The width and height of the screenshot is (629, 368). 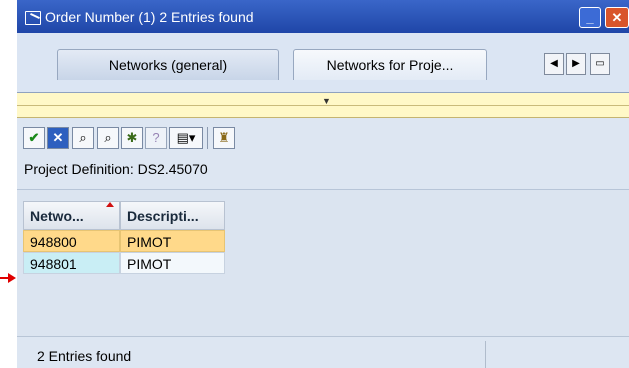 What do you see at coordinates (617, 17) in the screenshot?
I see `close-button: ✕` at bounding box center [617, 17].